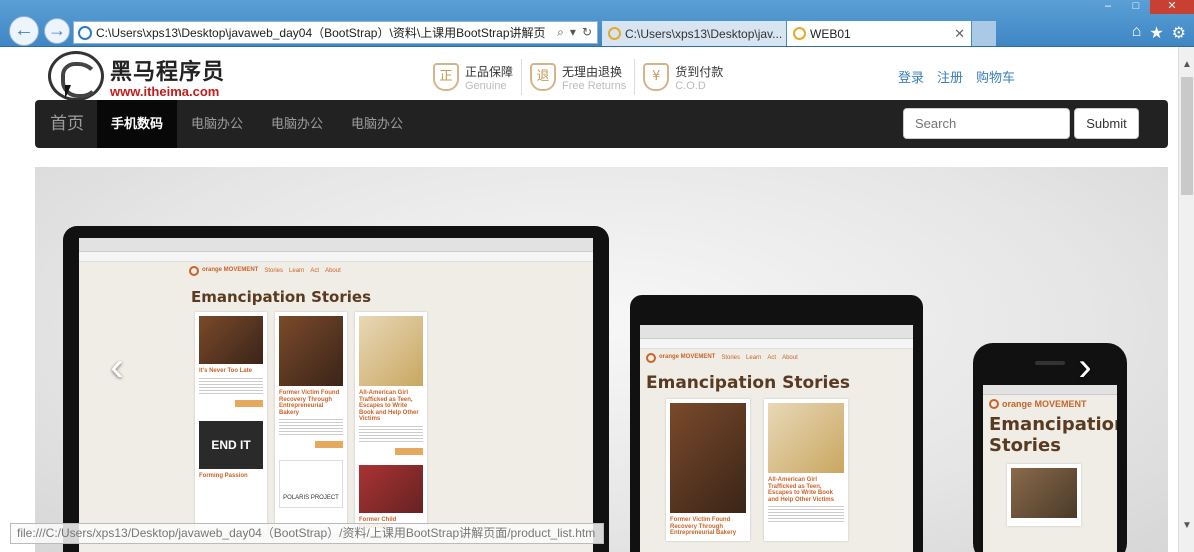  I want to click on badge-genuine: 正 正品保障 Genuine, so click(474, 77).